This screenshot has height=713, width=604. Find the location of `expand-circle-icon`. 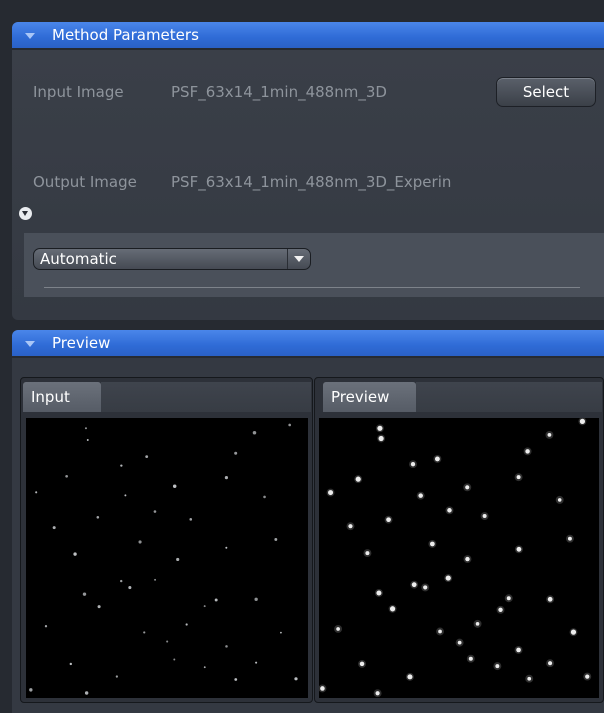

expand-circle-icon is located at coordinates (25, 213).